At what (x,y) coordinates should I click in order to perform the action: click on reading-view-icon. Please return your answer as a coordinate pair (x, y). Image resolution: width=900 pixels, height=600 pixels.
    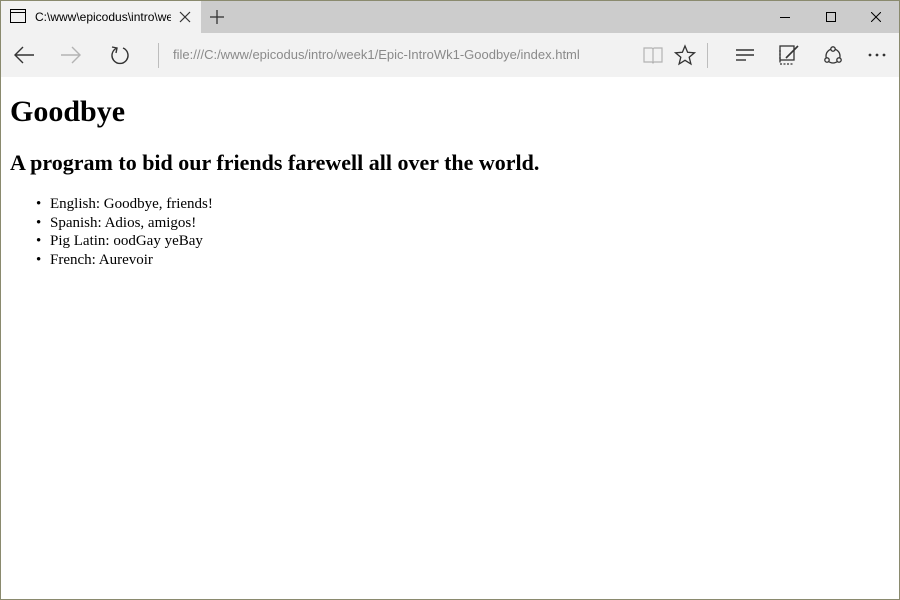
    Looking at the image, I should click on (653, 55).